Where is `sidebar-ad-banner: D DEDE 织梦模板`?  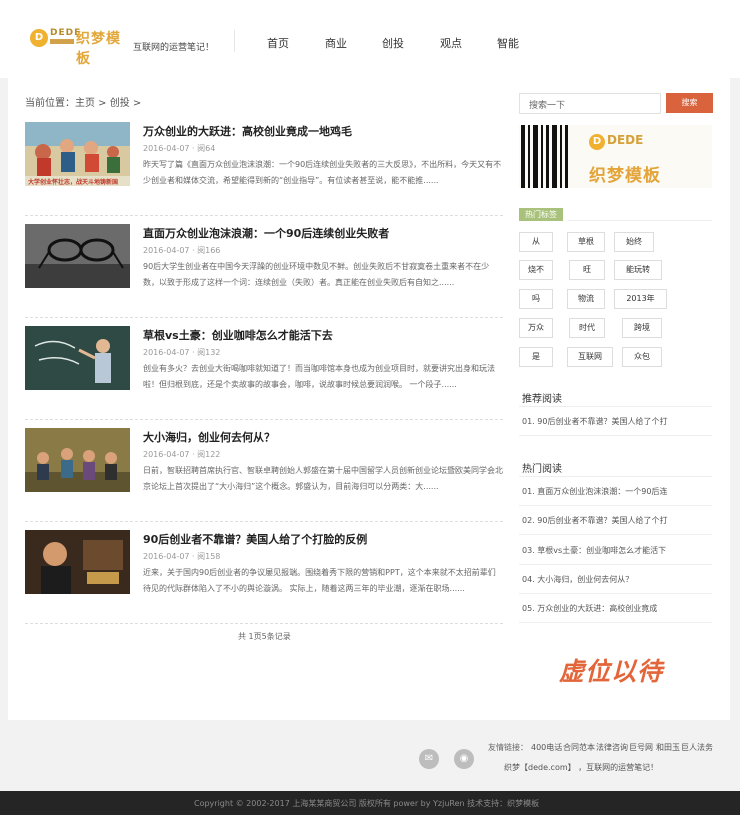
sidebar-ad-banner: D DEDE 织梦模板 is located at coordinates (615, 156).